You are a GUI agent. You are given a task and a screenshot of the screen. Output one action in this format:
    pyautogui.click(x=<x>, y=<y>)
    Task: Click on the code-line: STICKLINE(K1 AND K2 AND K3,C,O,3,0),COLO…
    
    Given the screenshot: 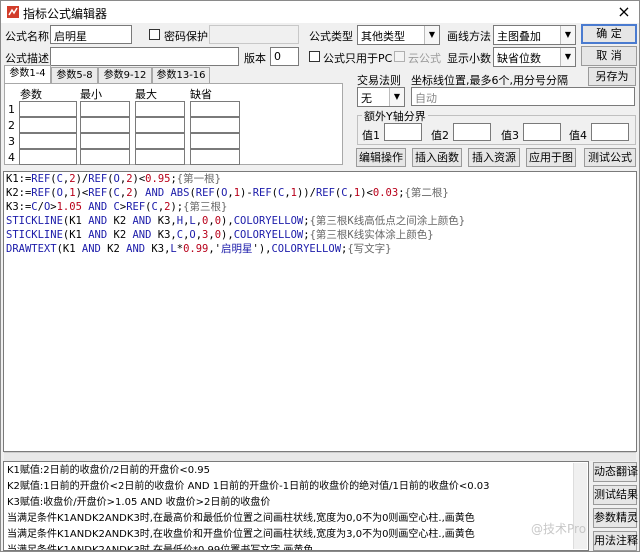 What is the action you would take?
    pyautogui.click(x=320, y=235)
    